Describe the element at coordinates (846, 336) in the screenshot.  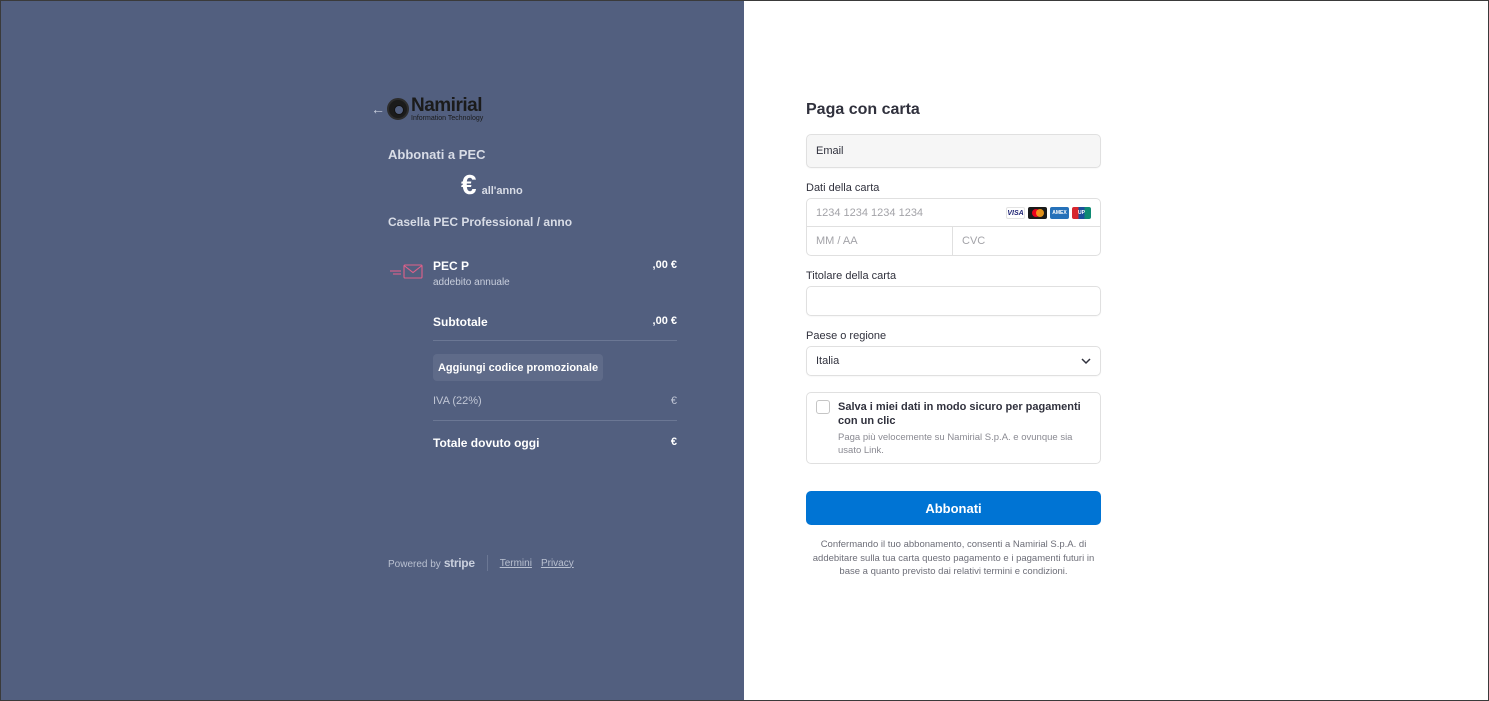
I see `country-label: Paese o regione` at that location.